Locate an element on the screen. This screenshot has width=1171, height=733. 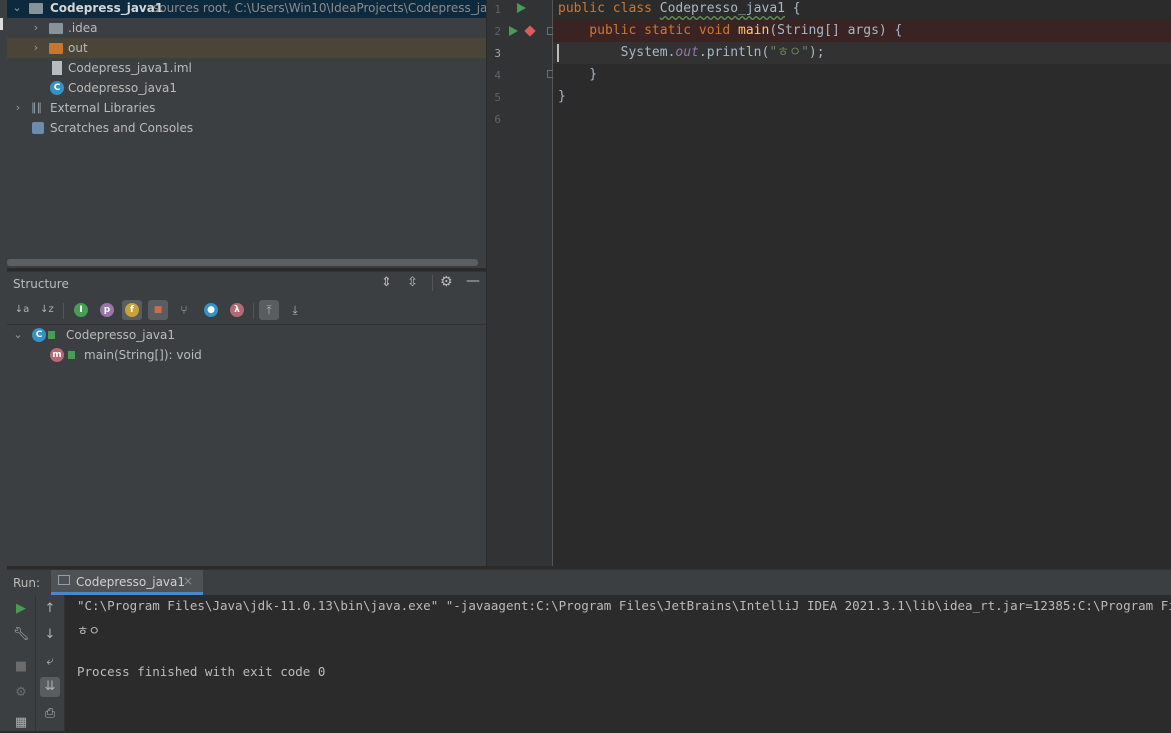
line-number: 4 is located at coordinates (497, 75).